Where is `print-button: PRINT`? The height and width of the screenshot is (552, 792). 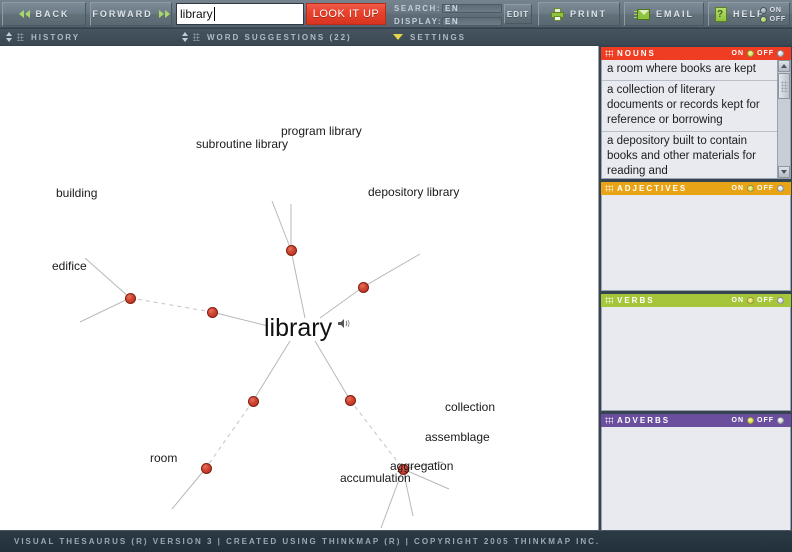 print-button: PRINT is located at coordinates (579, 14).